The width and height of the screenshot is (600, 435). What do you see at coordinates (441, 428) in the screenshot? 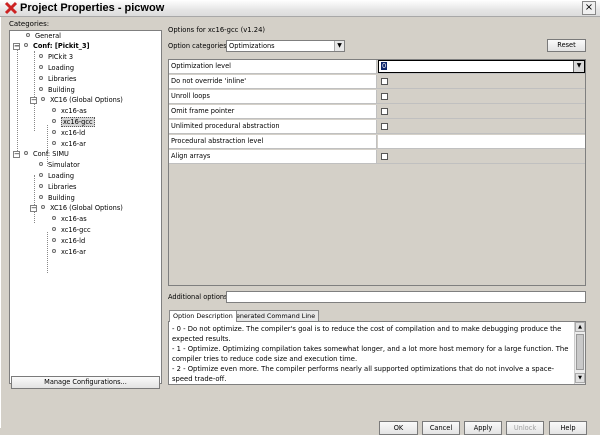
I see `cancel-button: Cancel` at bounding box center [441, 428].